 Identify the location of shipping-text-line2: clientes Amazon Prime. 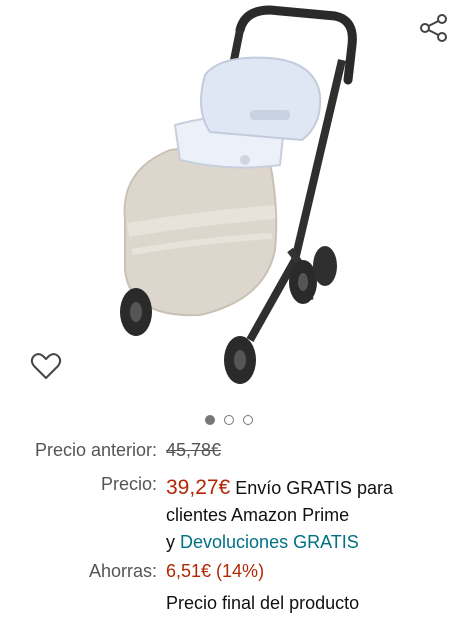
(258, 515).